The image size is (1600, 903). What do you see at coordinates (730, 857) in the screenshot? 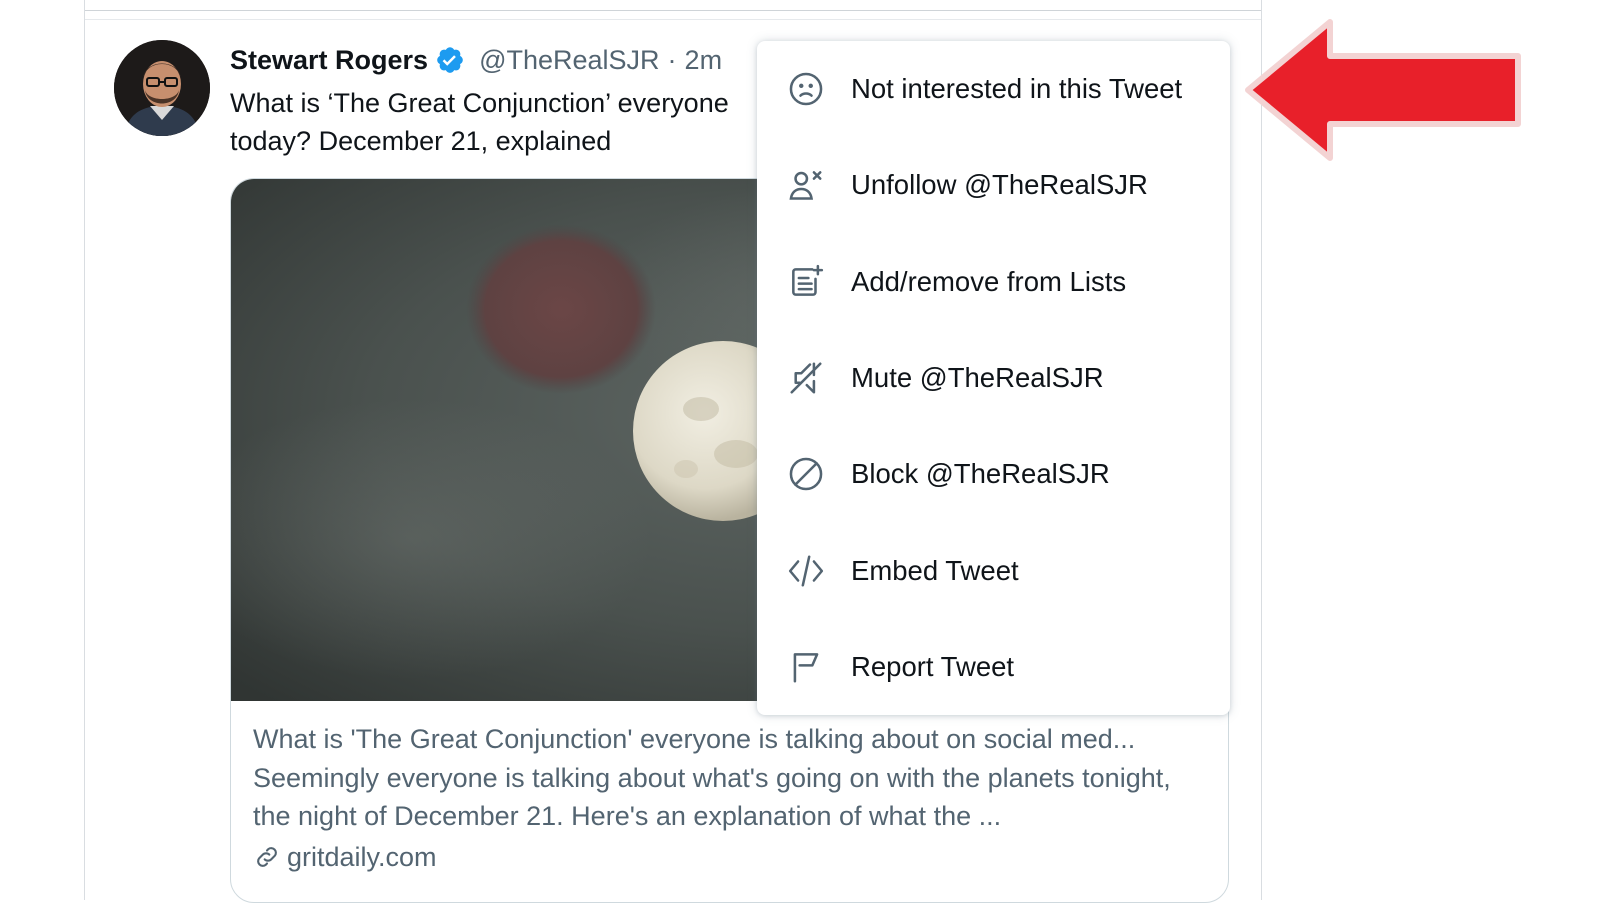
I see `card-domain-row: gritdaily.com` at bounding box center [730, 857].